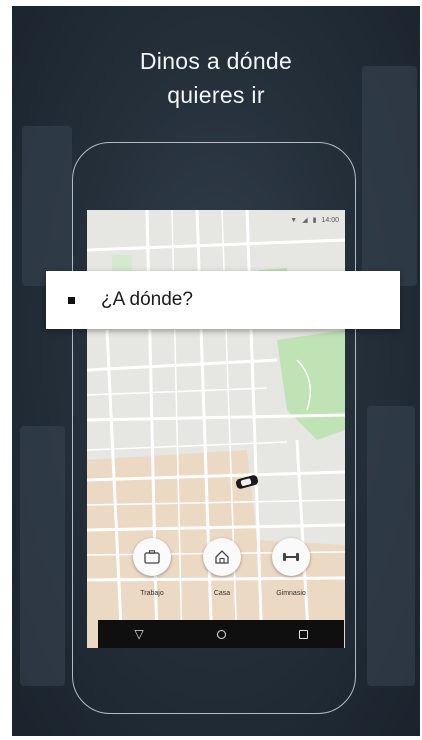 The width and height of the screenshot is (422, 740). I want to click on briefcase-icon, so click(152, 557).